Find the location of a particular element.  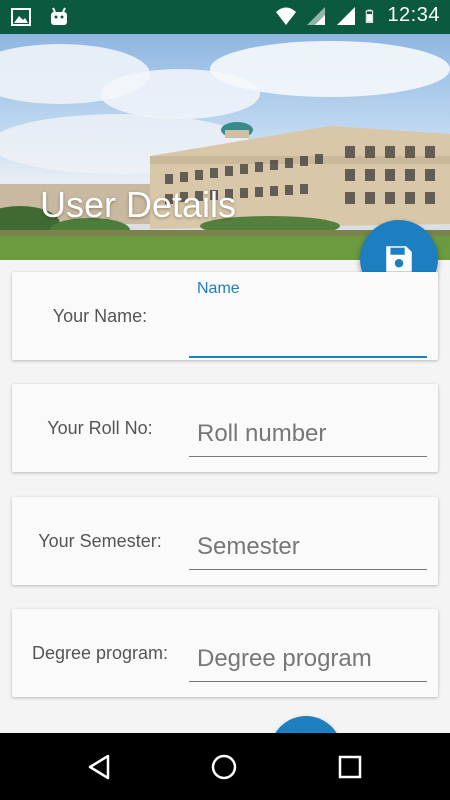

name-input is located at coordinates (308, 335).